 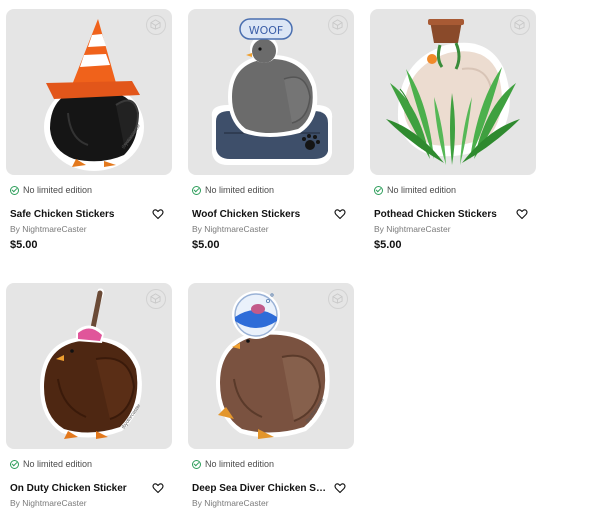 What do you see at coordinates (259, 488) in the screenshot?
I see `product-title: Deep Sea Diver Chicken Sticker` at bounding box center [259, 488].